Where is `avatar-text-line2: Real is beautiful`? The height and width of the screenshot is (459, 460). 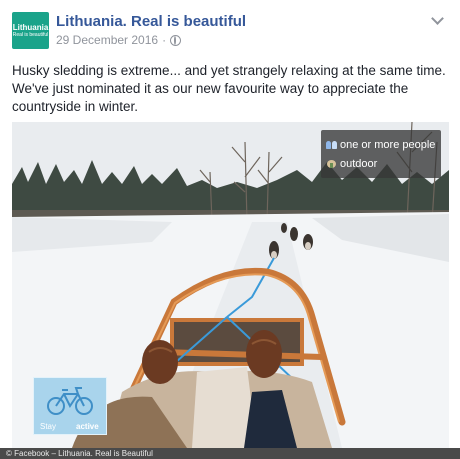
avatar-text-line2: Real is beautiful is located at coordinates (30, 35).